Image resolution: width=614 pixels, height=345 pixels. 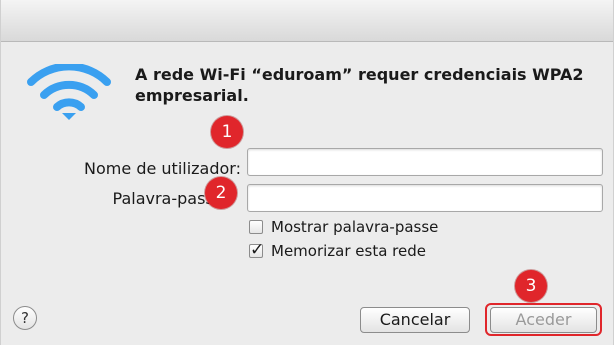 I want to click on show-password-option: Mostrar palavra-passe, so click(x=343, y=227).